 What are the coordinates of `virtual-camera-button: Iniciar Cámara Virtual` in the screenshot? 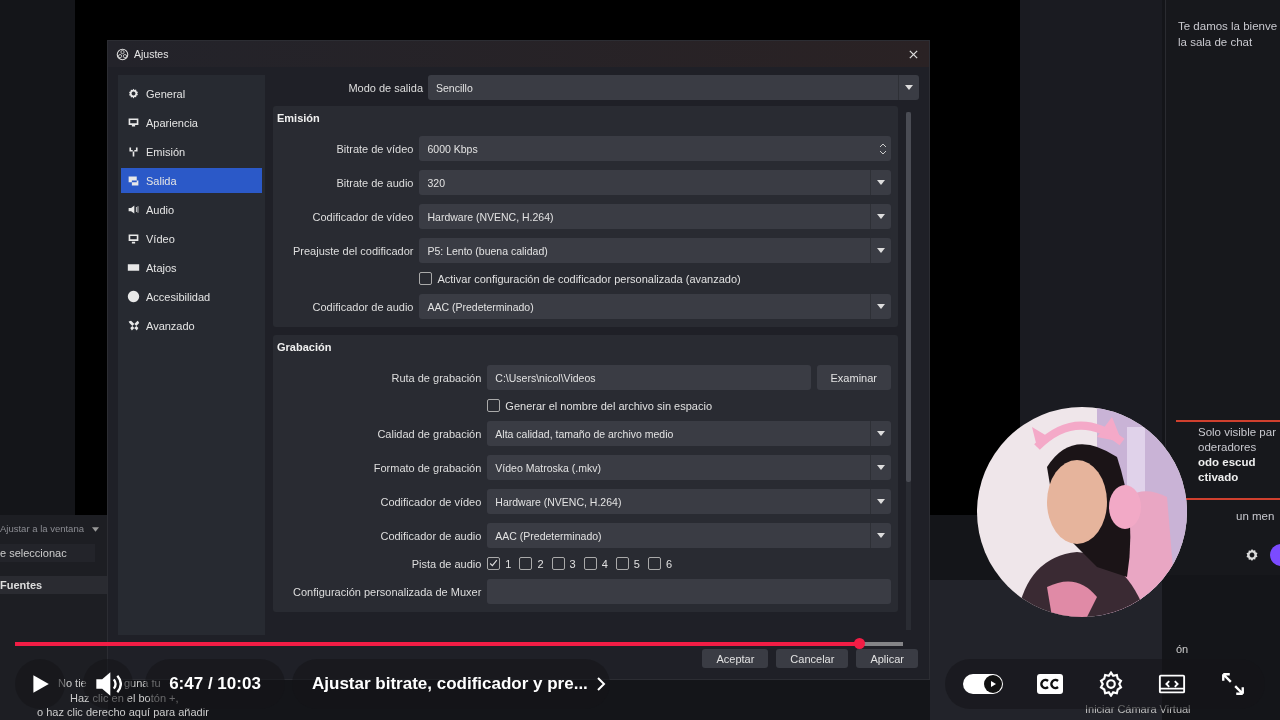 It's located at (1138, 709).